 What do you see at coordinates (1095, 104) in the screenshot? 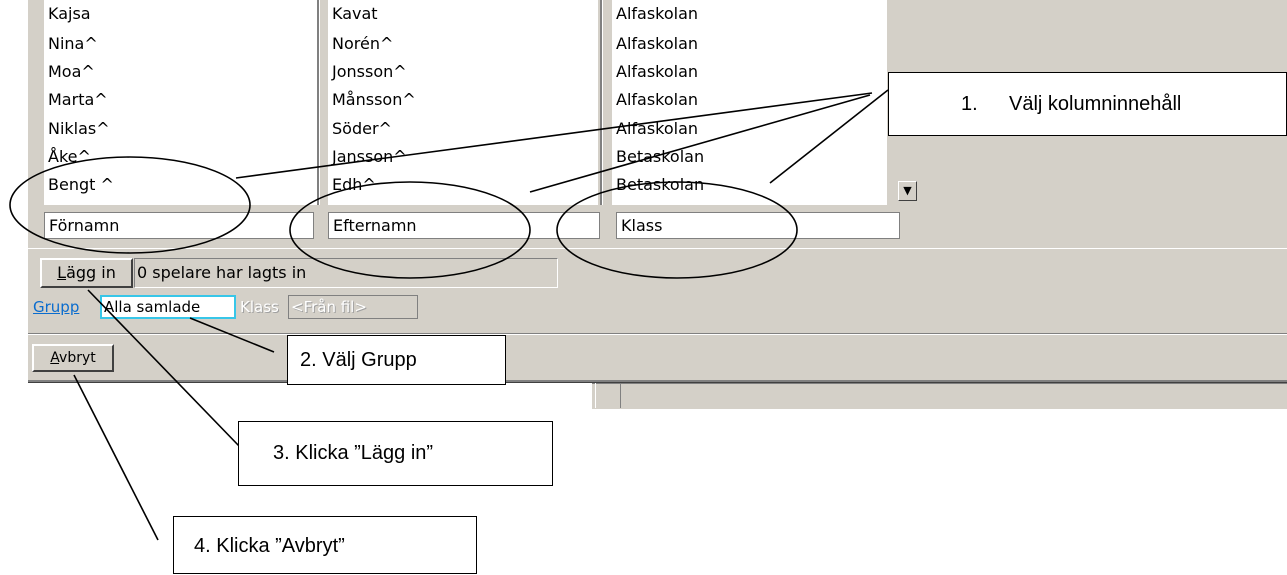
I see `callout-1-text: Välj kolumninnehåll` at bounding box center [1095, 104].